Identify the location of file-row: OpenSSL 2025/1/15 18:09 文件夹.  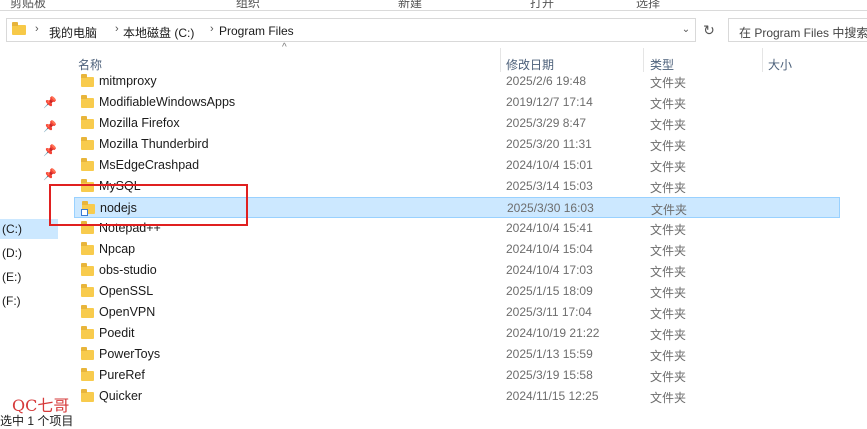
(457, 291).